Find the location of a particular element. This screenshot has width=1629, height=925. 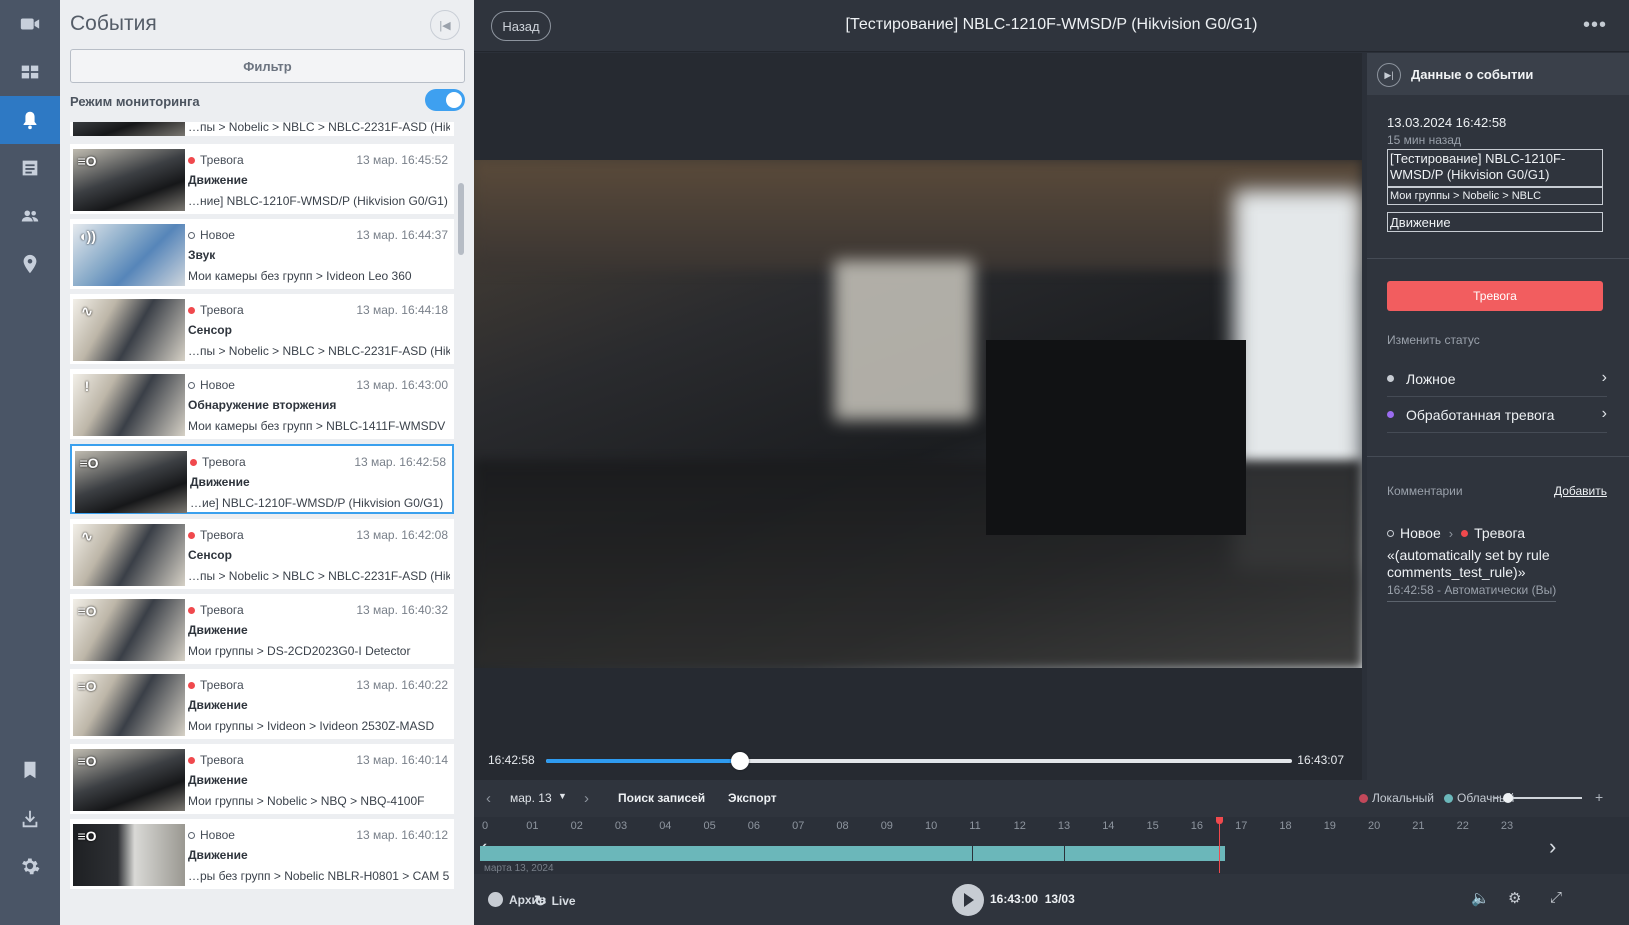

timeline-sub-date: марта 13, 2024 is located at coordinates (519, 868).